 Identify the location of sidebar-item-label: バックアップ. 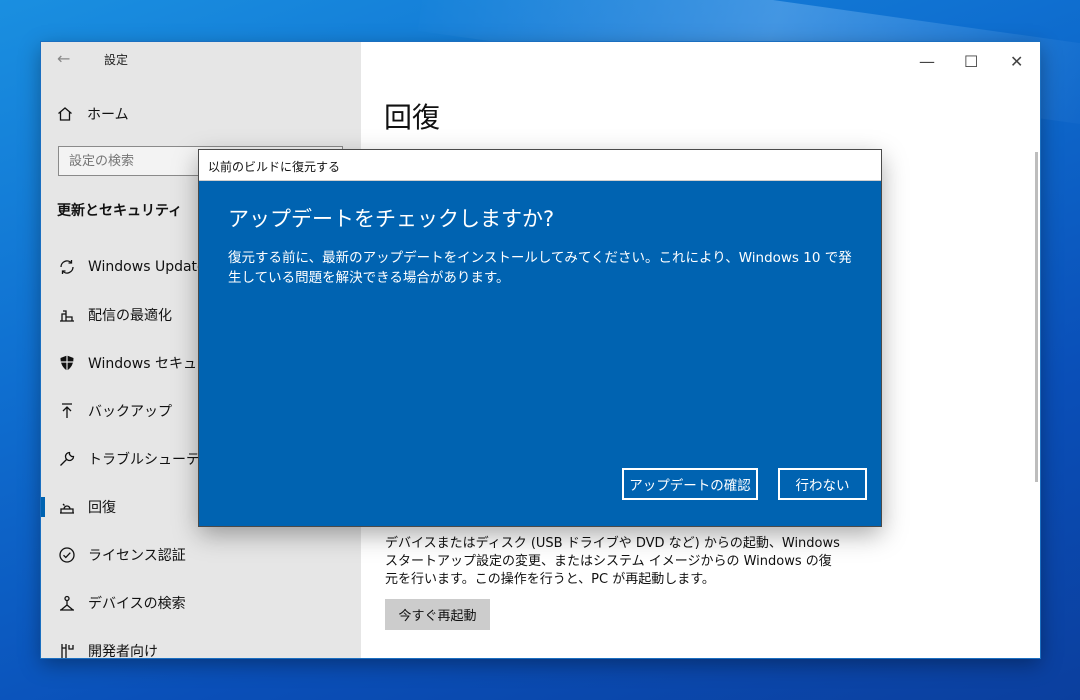
(130, 412).